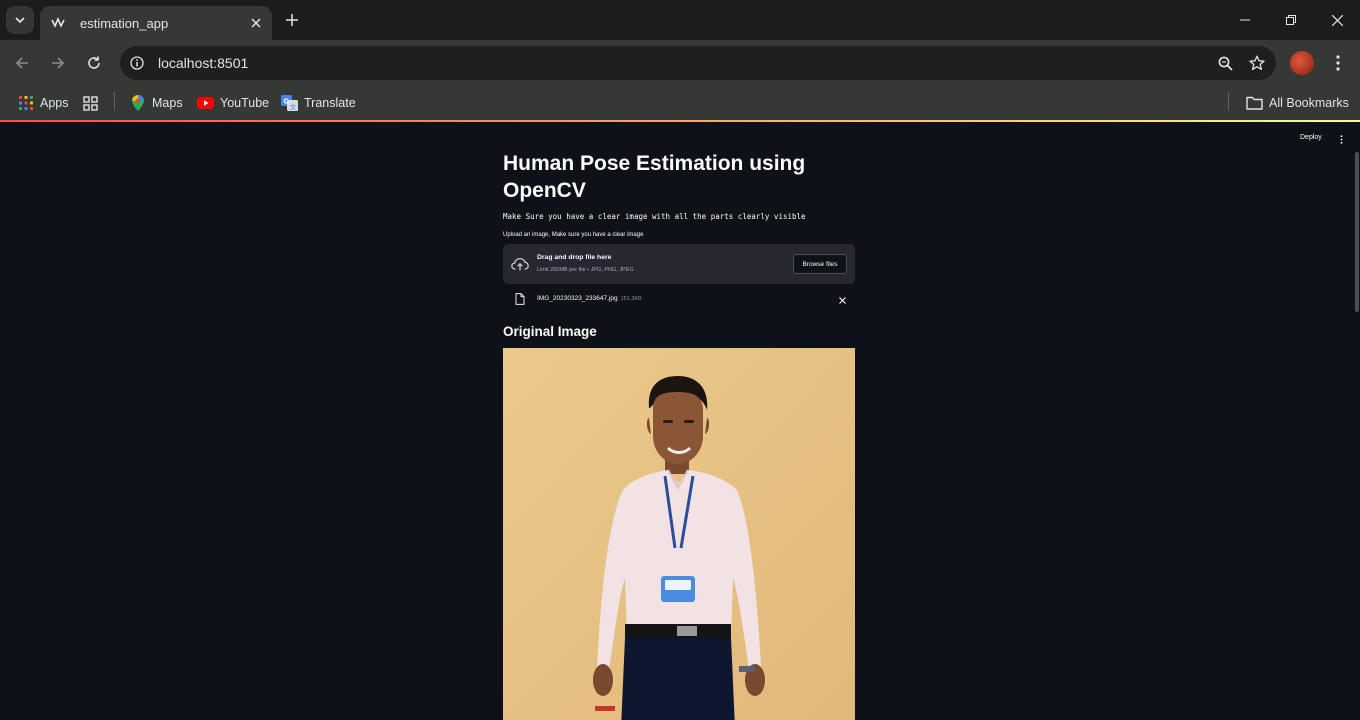  Describe the element at coordinates (137, 63) in the screenshot. I see `site-info-icon` at that location.